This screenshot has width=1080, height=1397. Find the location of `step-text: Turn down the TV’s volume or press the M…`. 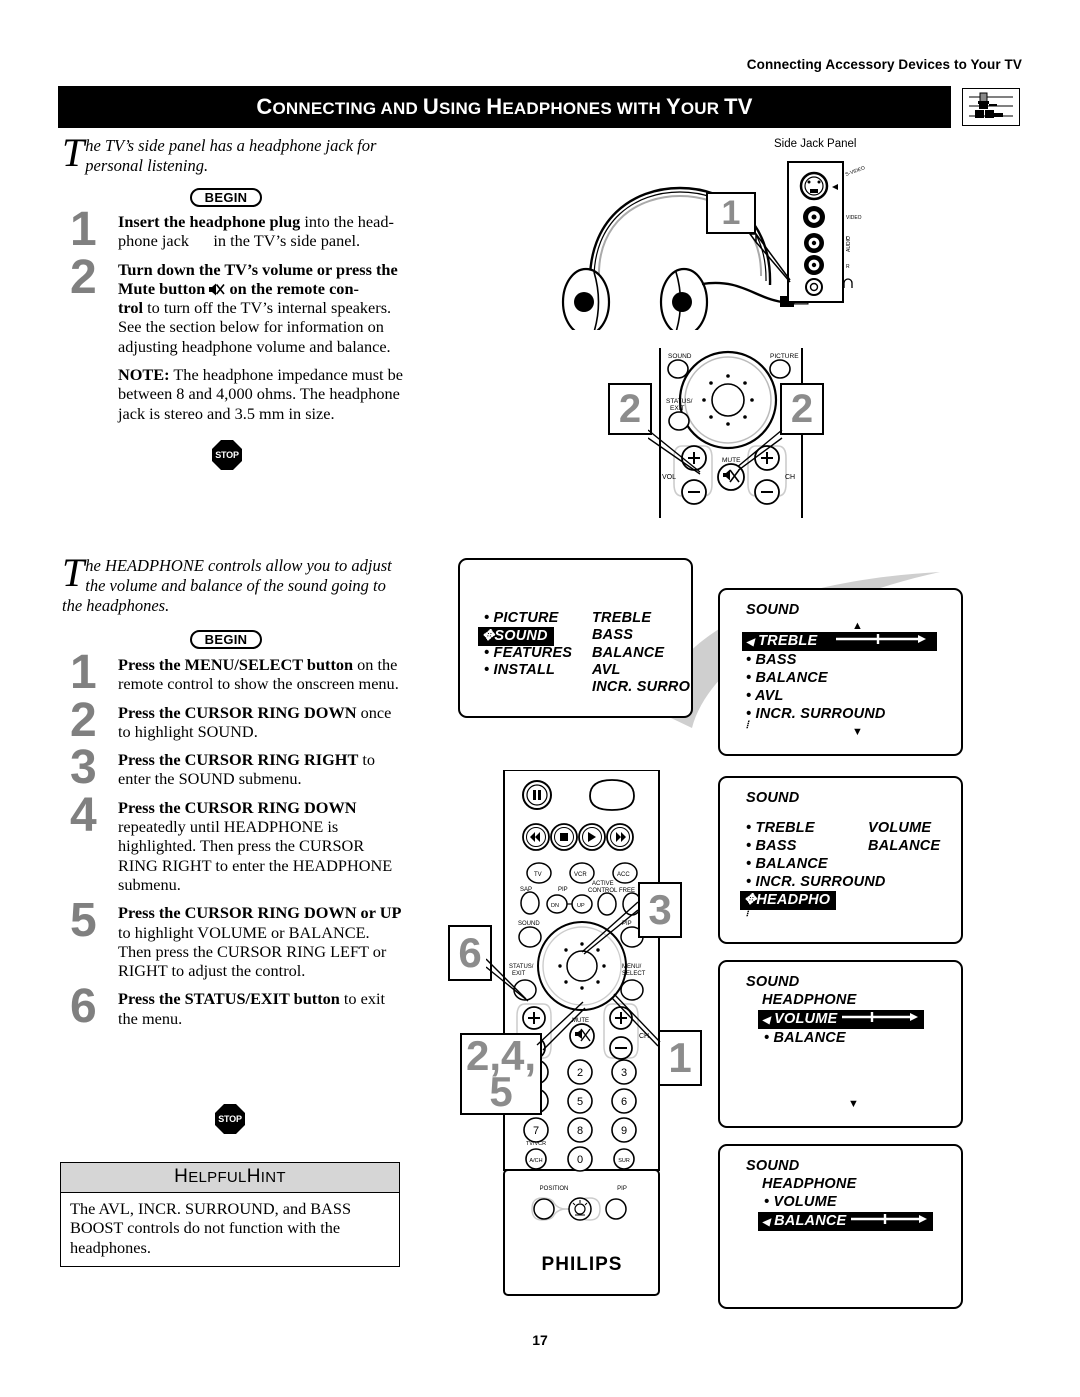

step-text: Turn down the TV’s volume or press the M… is located at coordinates (258, 307).